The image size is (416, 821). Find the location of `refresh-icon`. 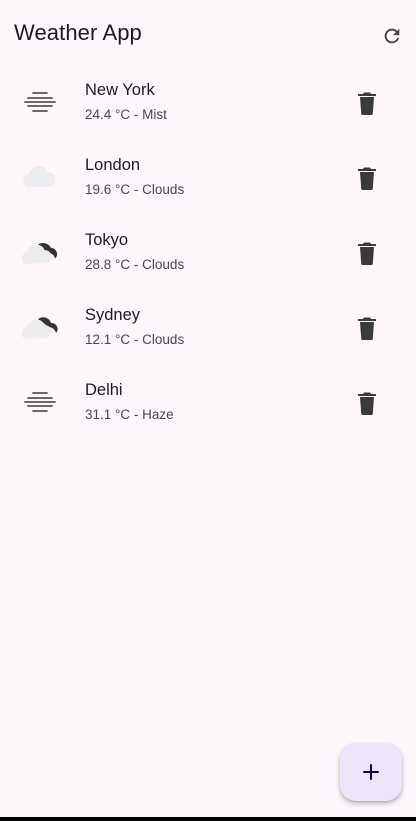

refresh-icon is located at coordinates (392, 36).